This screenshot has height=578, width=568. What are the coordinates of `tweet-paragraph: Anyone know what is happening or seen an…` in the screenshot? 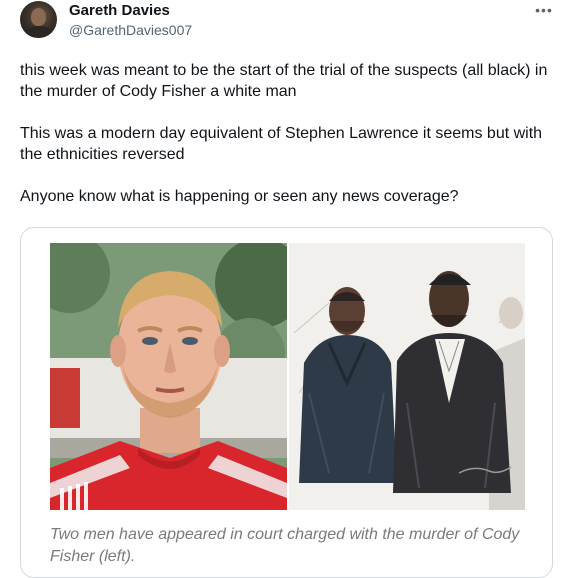 It's located at (239, 196).